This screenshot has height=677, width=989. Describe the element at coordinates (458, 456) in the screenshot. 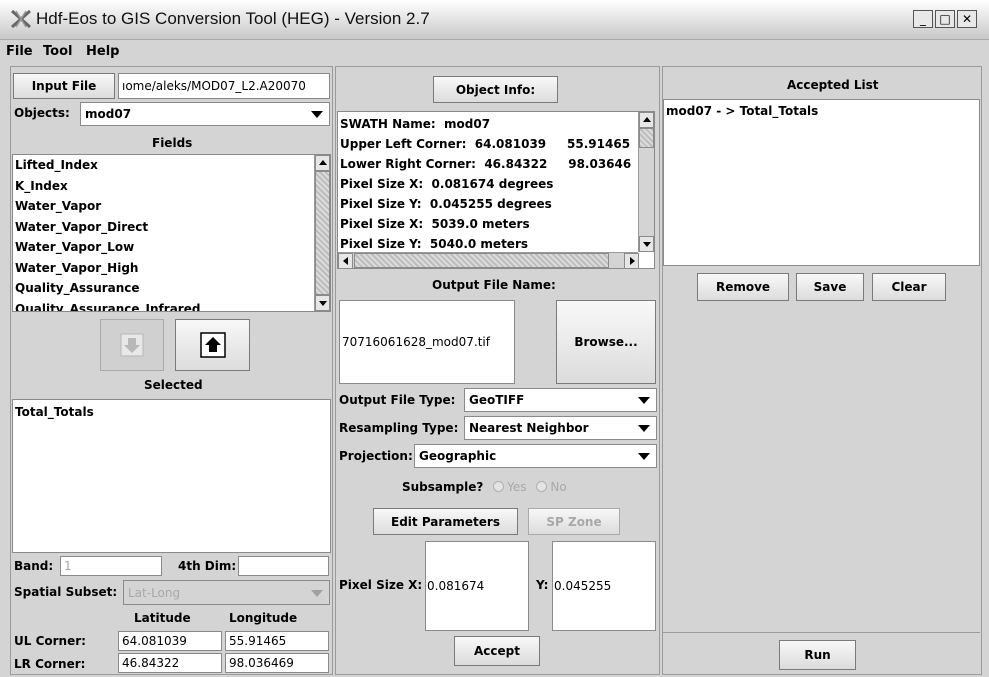

I see `projection-value: Geographic` at that location.